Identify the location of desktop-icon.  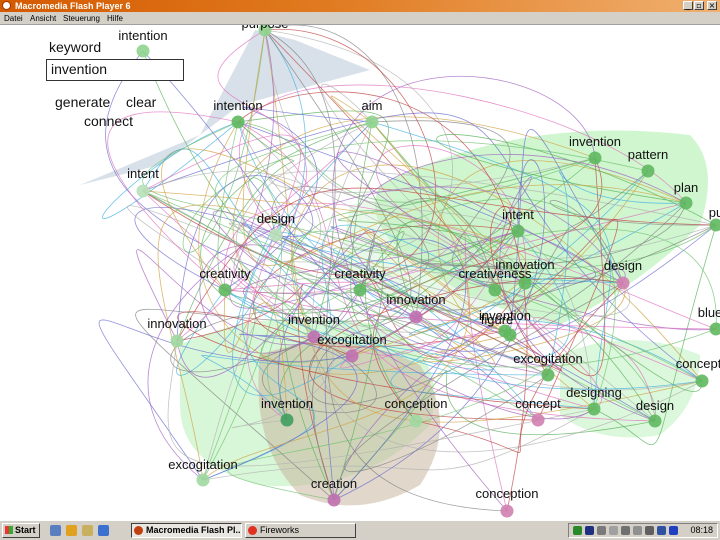
(55, 530).